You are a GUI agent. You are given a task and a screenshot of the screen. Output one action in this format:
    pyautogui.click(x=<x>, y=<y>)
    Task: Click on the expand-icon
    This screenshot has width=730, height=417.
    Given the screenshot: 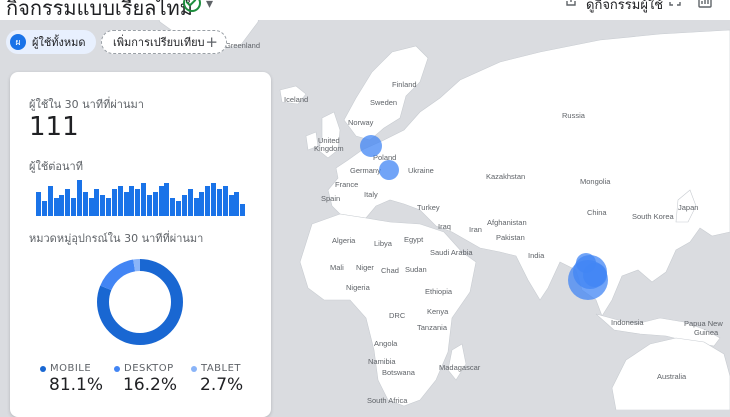 What is the action you would take?
    pyautogui.click(x=675, y=3)
    